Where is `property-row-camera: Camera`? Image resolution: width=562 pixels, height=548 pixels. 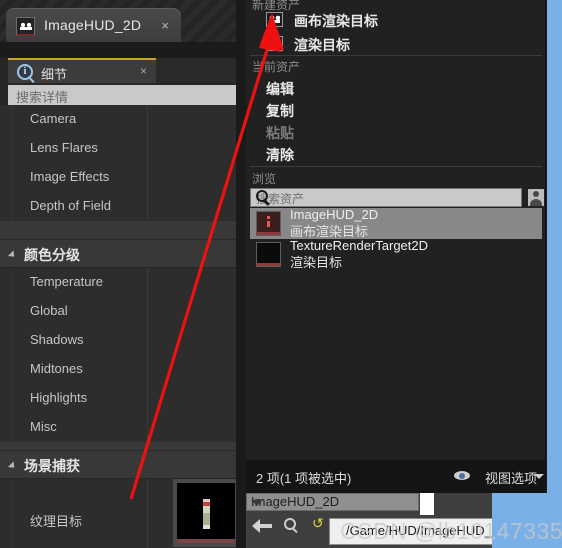
property-row-camera: Camera is located at coordinates (123, 119).